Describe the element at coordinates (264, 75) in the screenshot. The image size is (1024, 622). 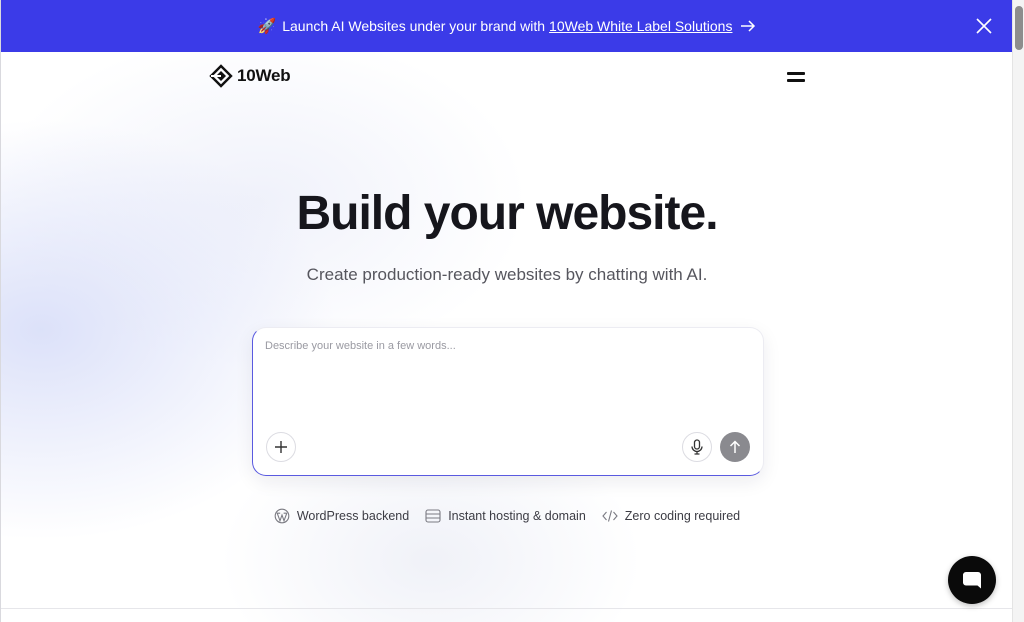
I see `logo-text: 10Web` at that location.